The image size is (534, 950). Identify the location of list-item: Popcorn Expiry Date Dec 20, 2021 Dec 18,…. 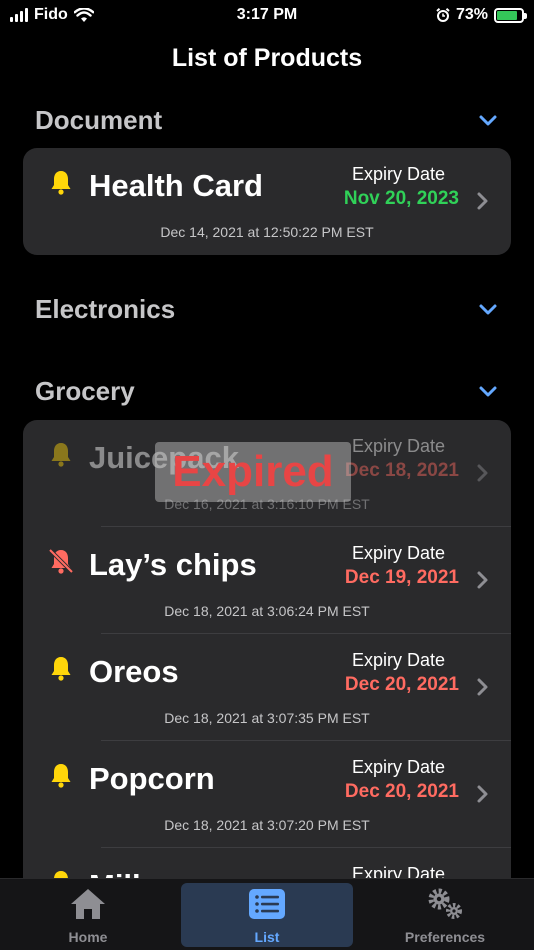
(267, 794).